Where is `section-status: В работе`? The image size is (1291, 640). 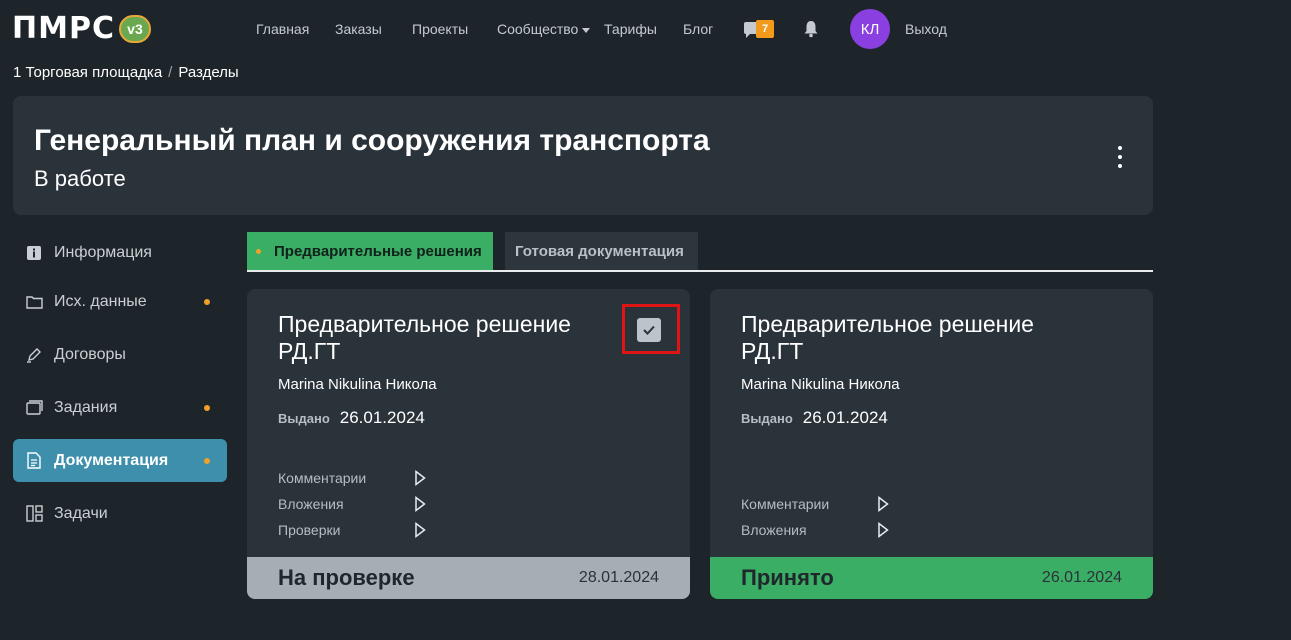 section-status: В работе is located at coordinates (80, 178).